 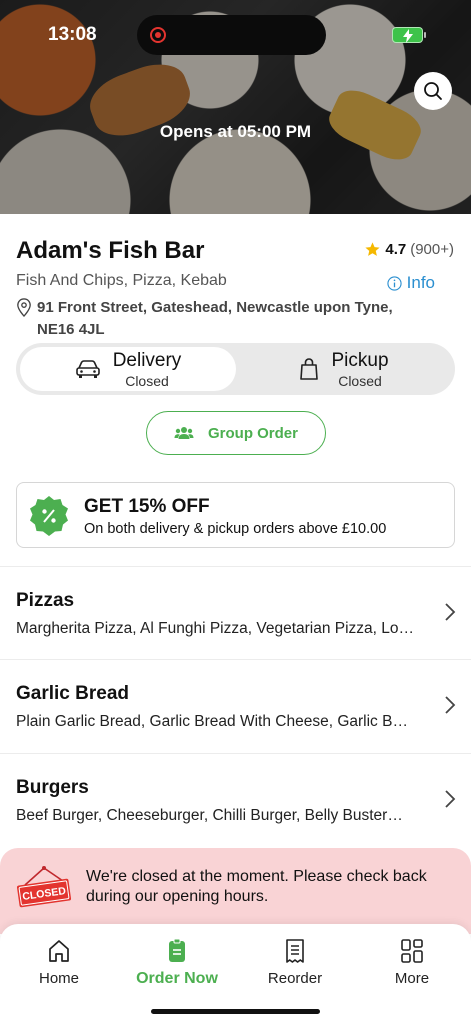 I want to click on receipt-icon, so click(x=295, y=951).